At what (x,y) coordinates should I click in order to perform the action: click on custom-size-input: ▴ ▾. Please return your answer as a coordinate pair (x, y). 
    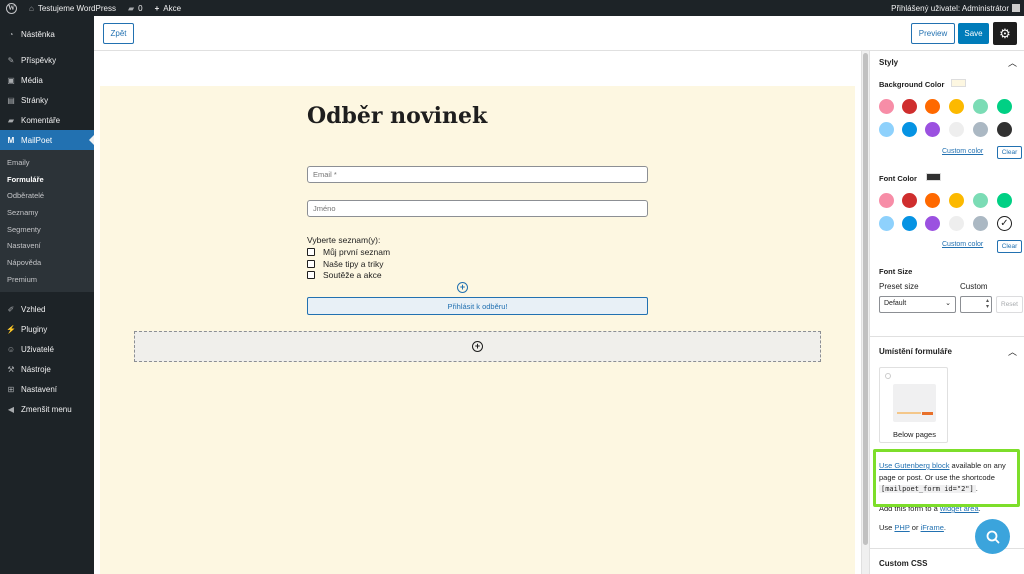
    Looking at the image, I should click on (976, 304).